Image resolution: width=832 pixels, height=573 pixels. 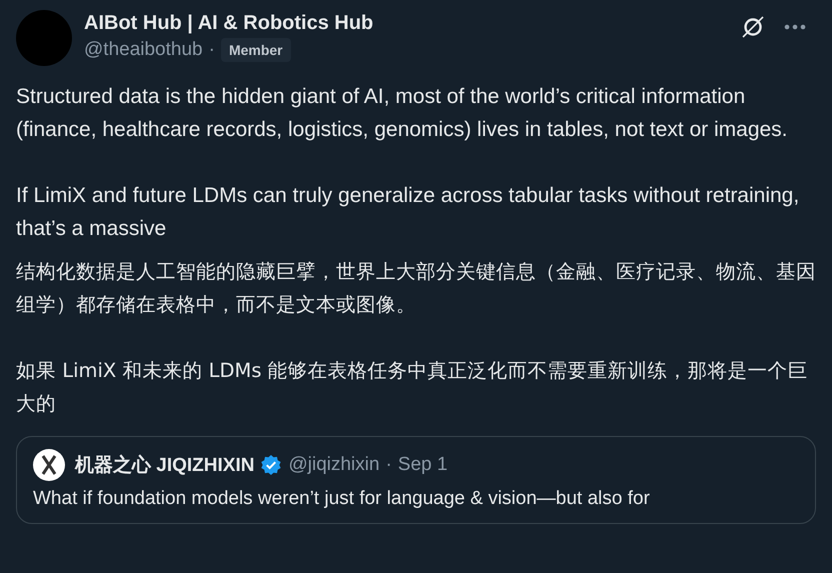 I want to click on quoted-author-name: 机器之心 JIQIZHIXIN, so click(x=164, y=465).